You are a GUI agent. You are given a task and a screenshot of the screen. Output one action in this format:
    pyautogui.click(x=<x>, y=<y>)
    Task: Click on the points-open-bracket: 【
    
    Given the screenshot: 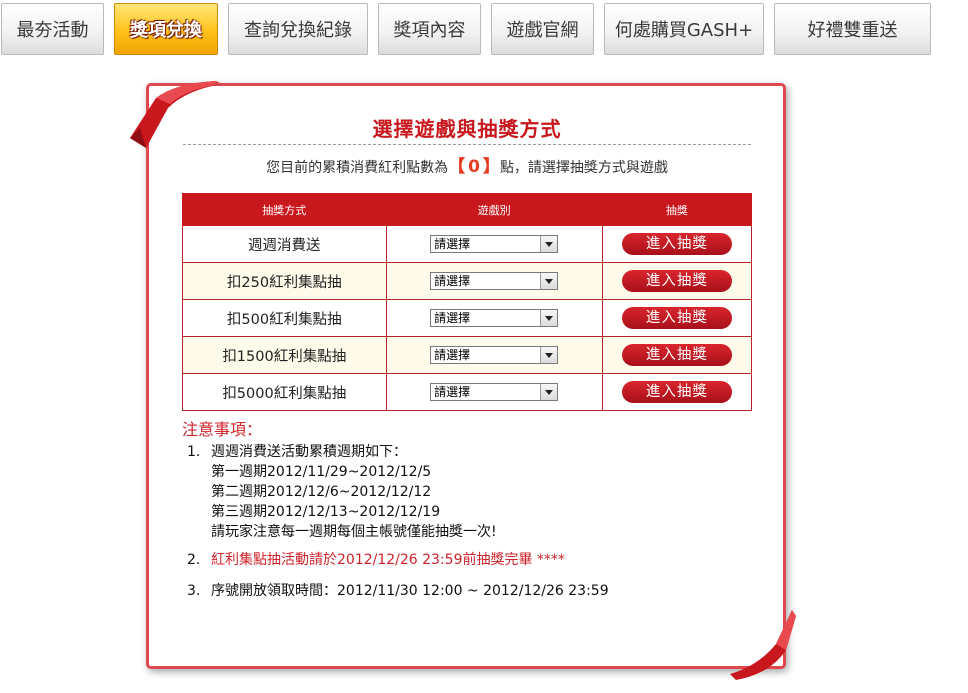 What is the action you would take?
    pyautogui.click(x=457, y=167)
    